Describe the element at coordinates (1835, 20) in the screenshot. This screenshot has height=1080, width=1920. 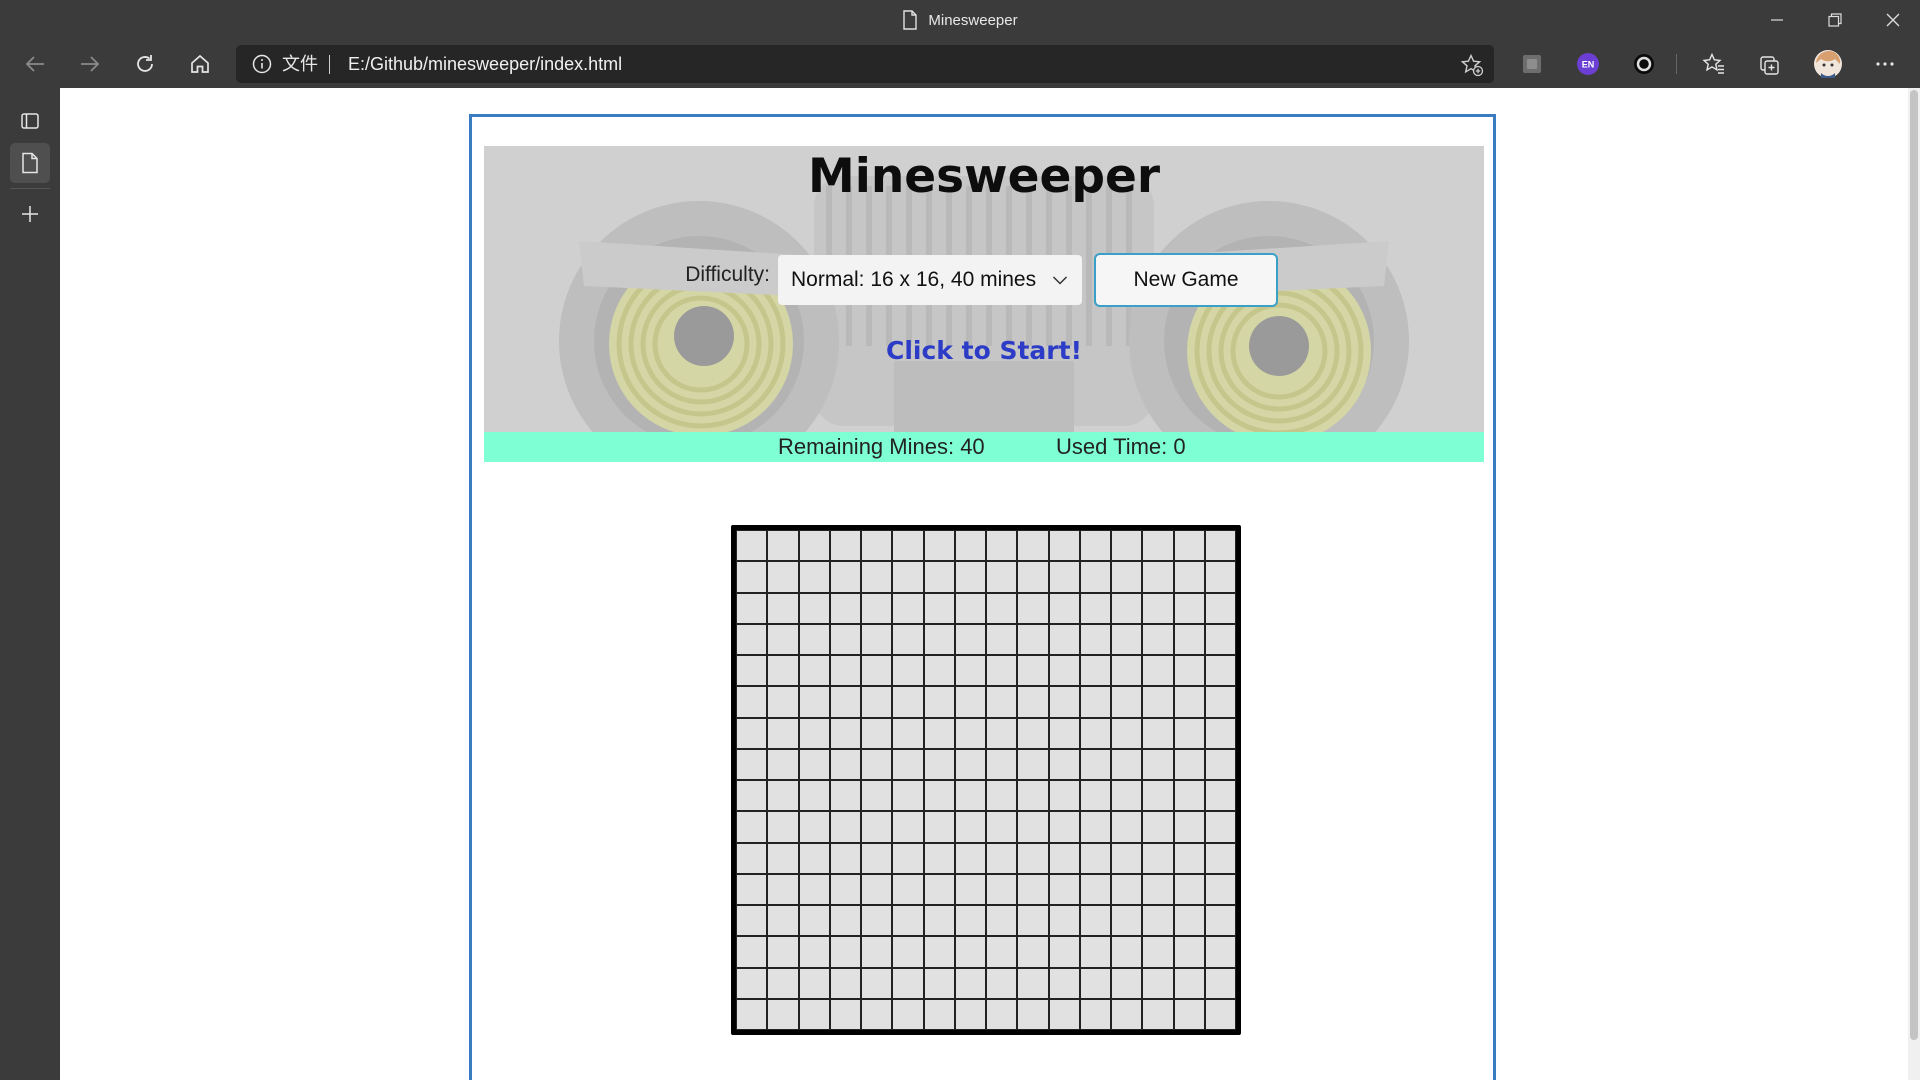
I see `restore-button` at that location.